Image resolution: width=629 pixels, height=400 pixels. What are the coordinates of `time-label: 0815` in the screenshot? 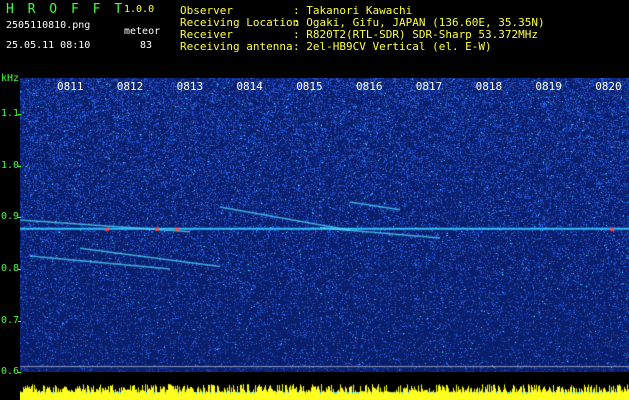 It's located at (309, 86).